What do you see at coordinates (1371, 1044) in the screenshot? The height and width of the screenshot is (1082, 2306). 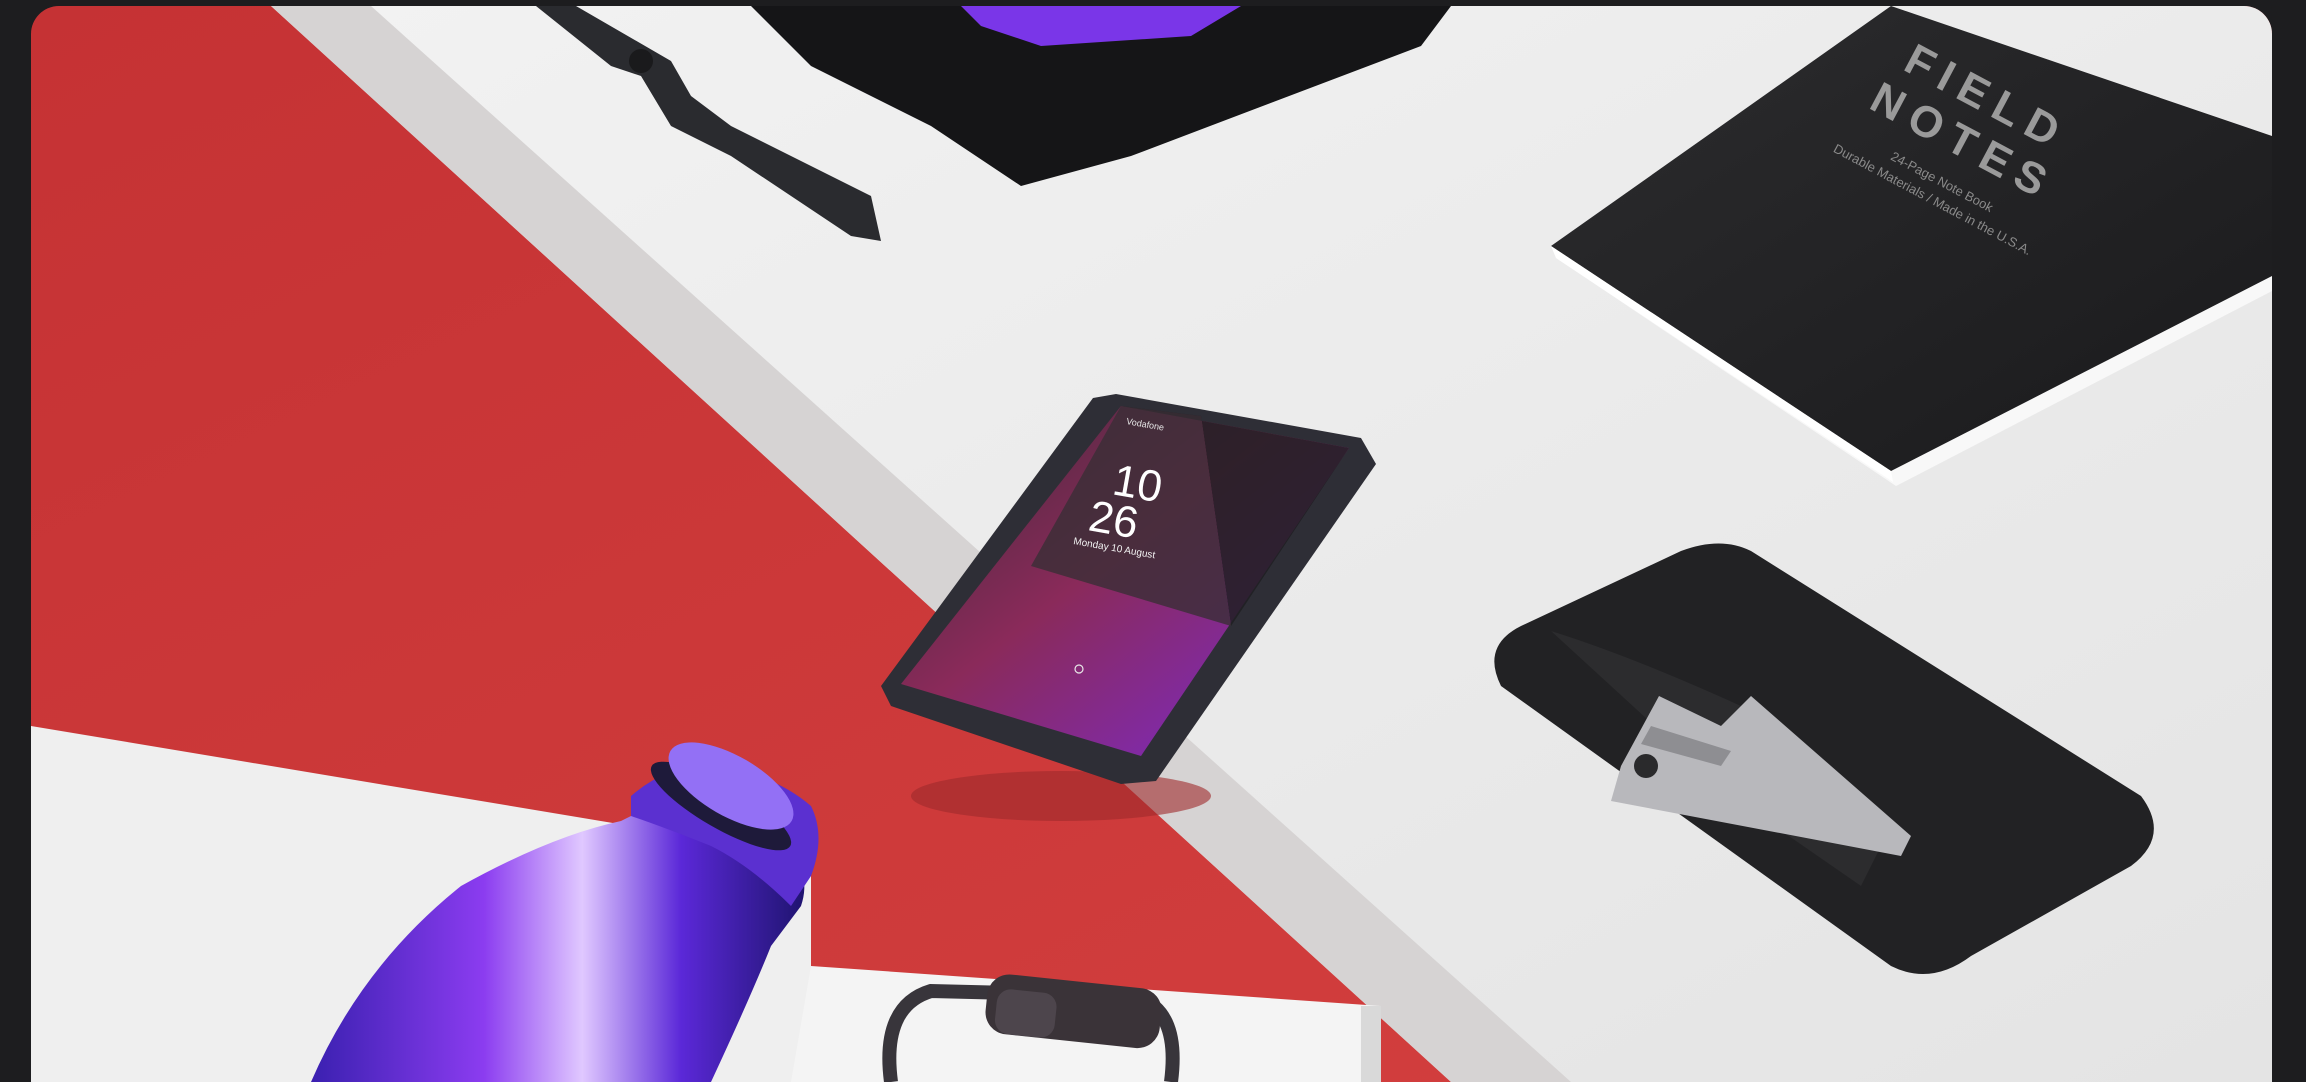 I see `white-box-side` at bounding box center [1371, 1044].